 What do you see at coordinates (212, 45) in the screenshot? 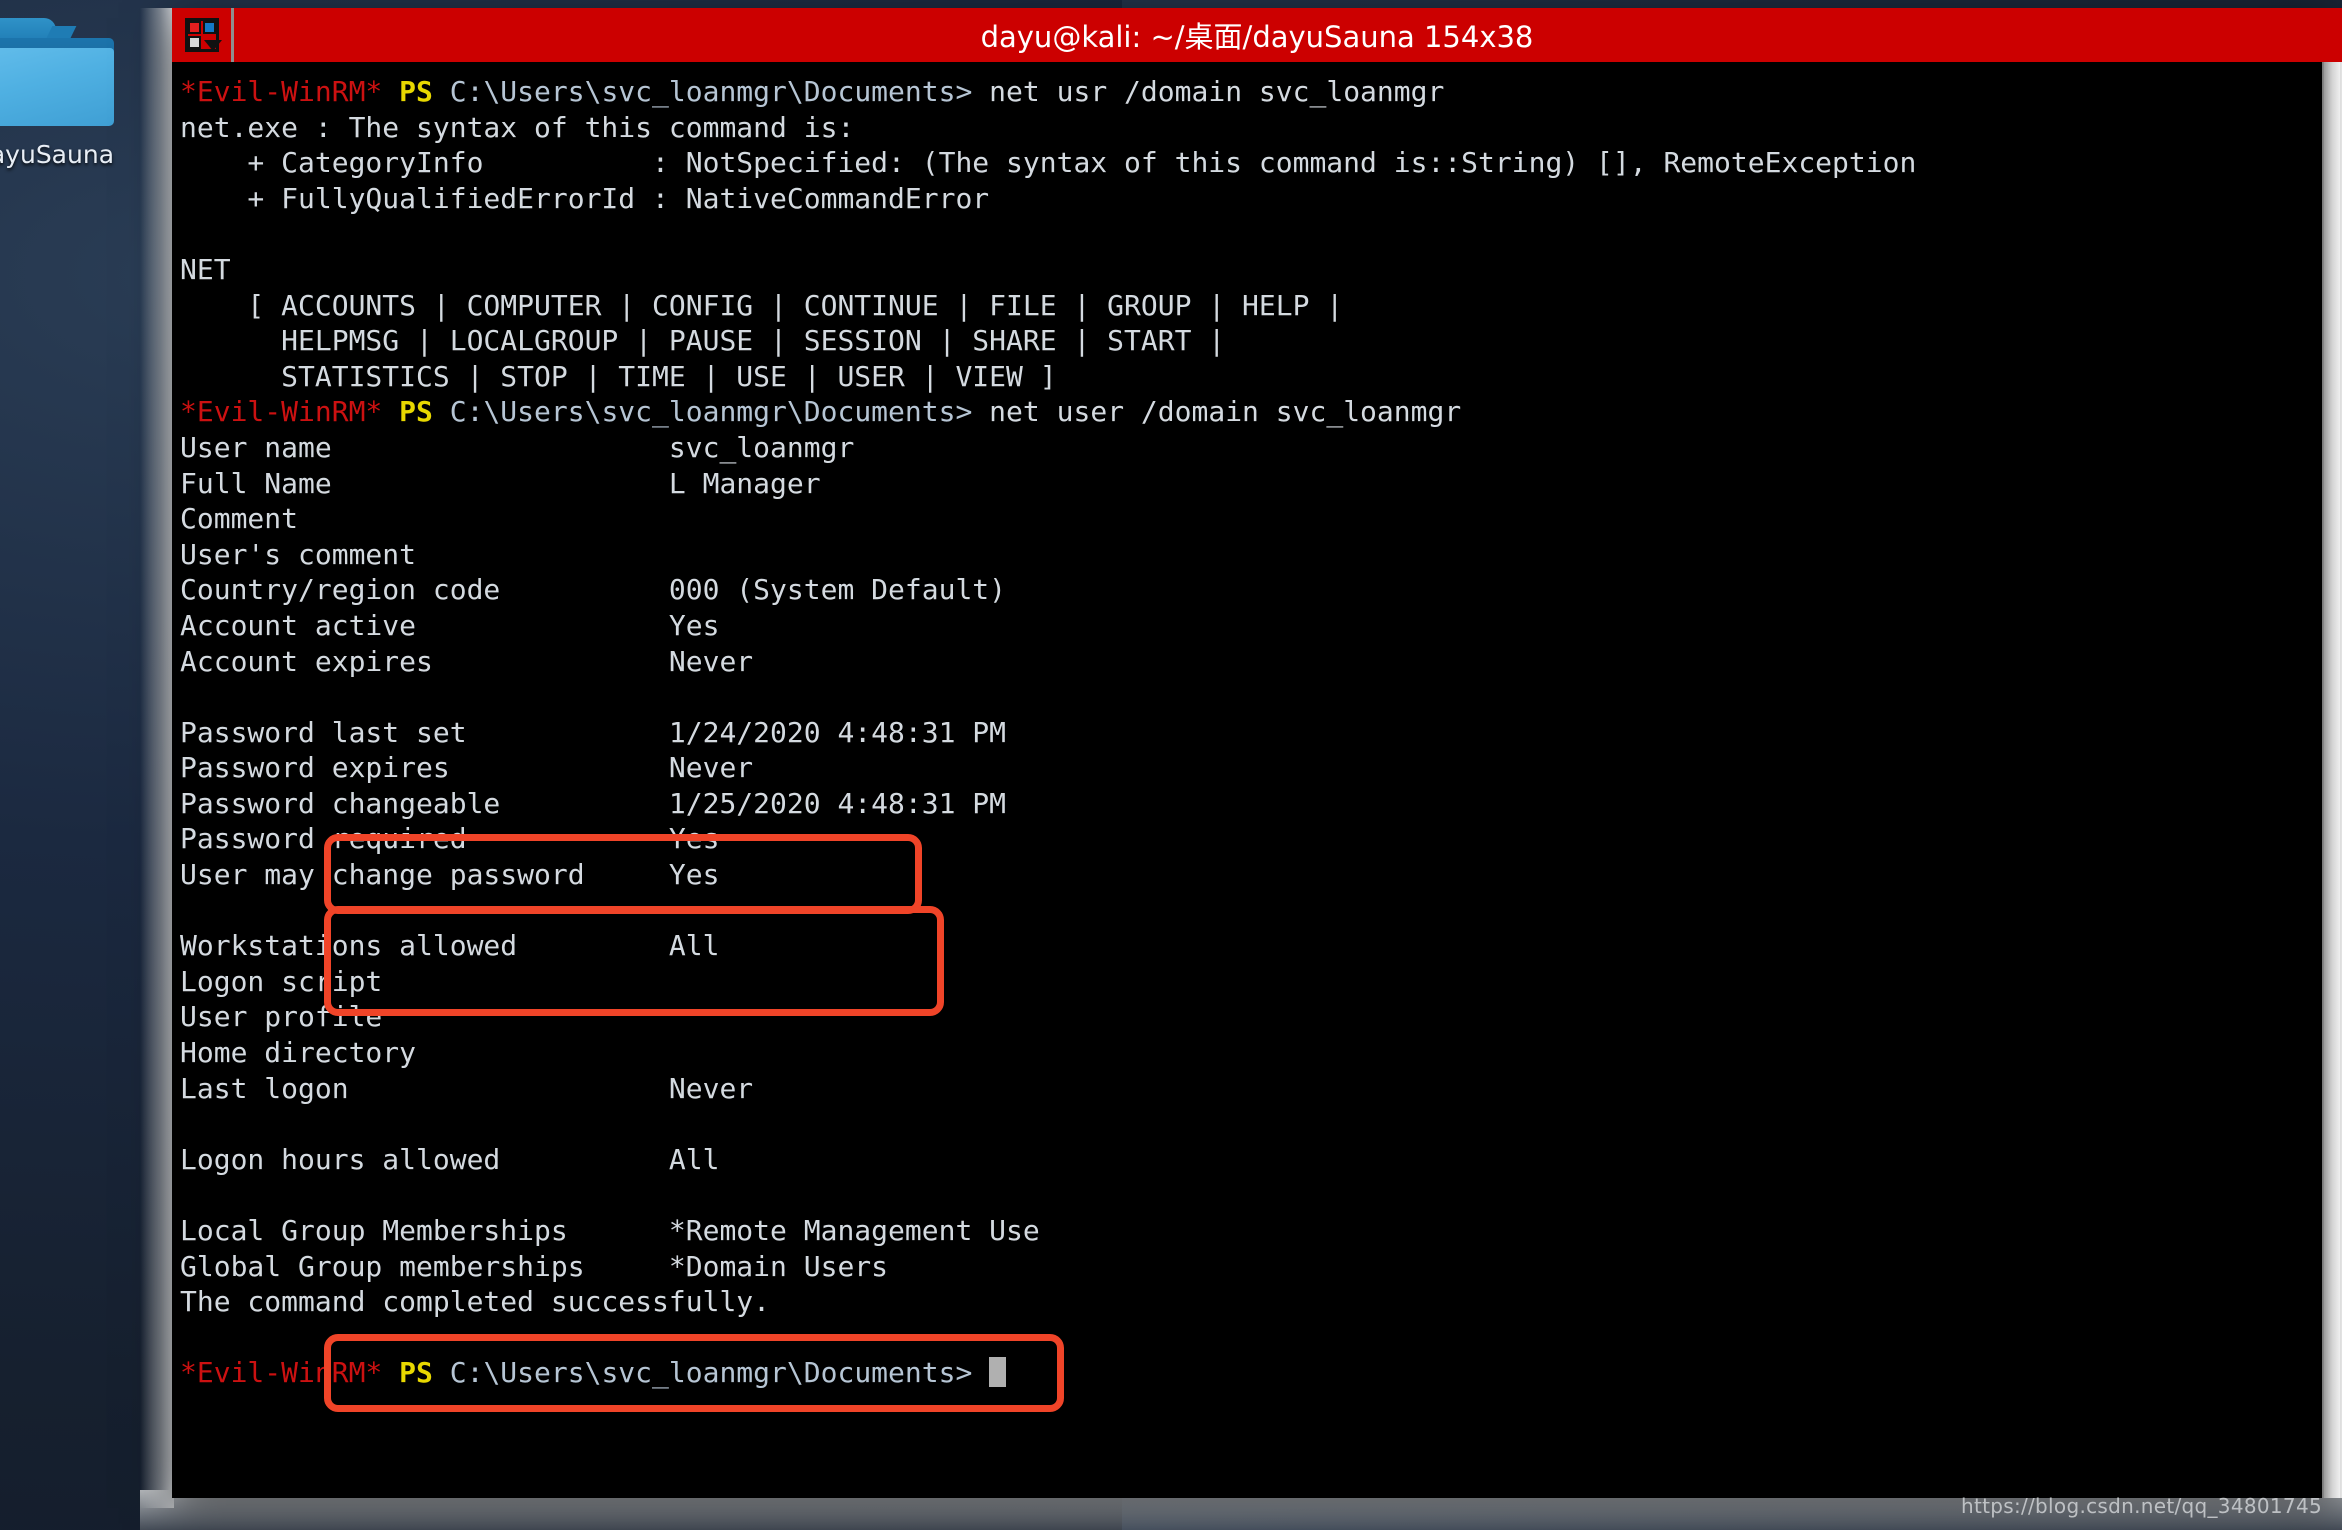
I see `chevron-down-icon` at bounding box center [212, 45].